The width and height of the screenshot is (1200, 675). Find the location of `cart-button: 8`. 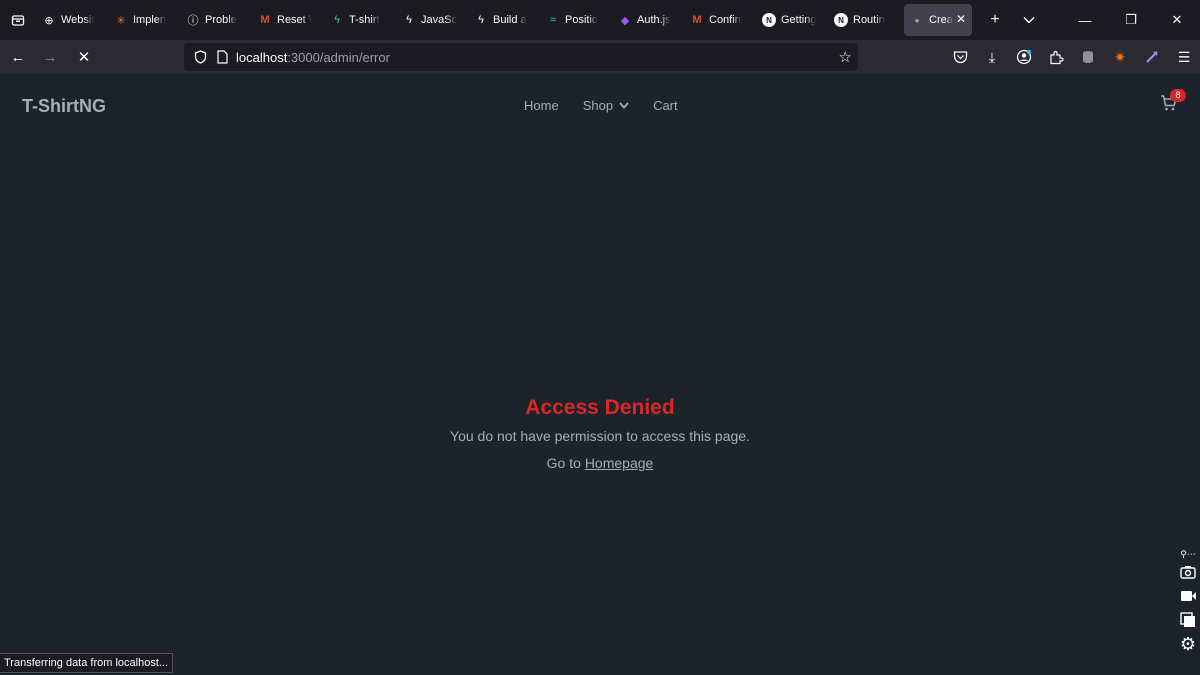

cart-button: 8 is located at coordinates (1173, 101).